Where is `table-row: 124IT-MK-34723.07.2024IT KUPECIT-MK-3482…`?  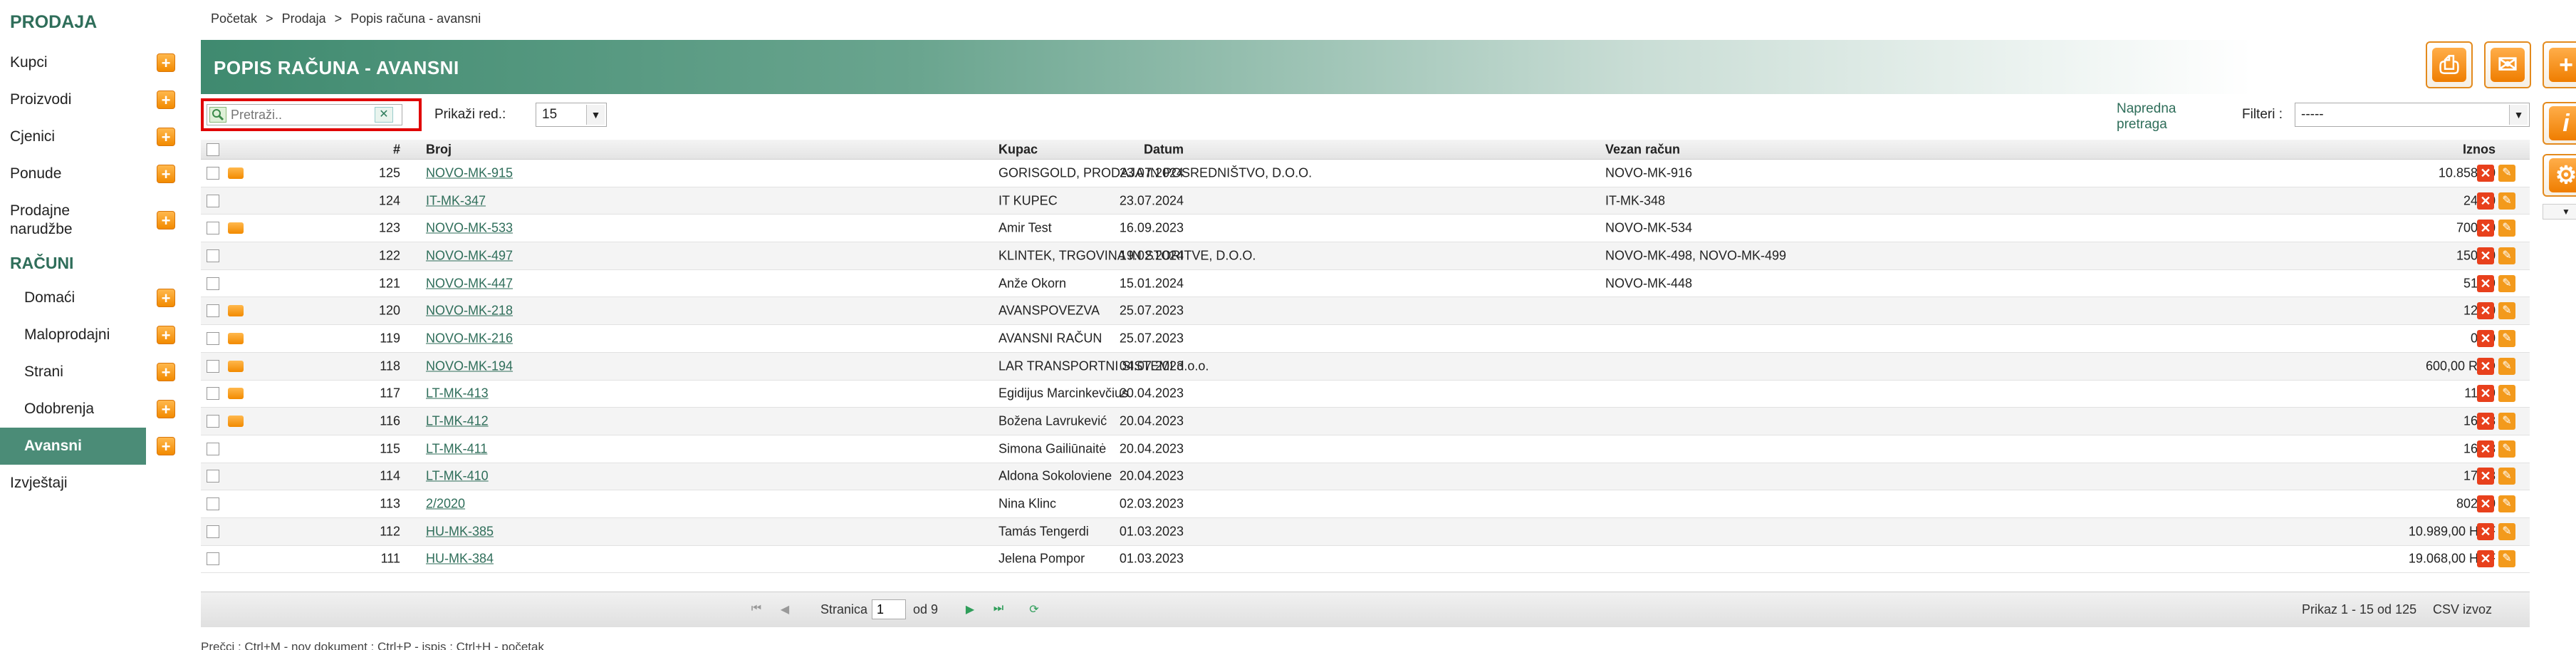
table-row: 124IT-MK-34723.07.2024IT KUPECIT-MK-3482… is located at coordinates (1365, 201).